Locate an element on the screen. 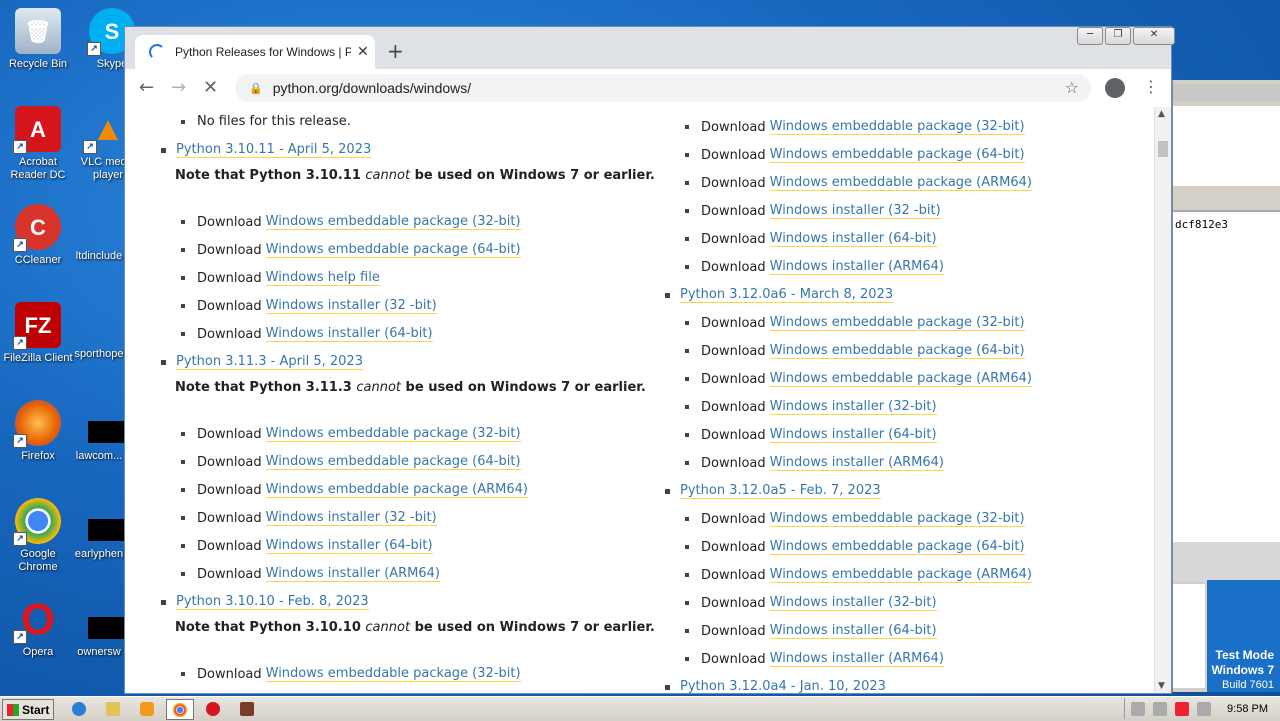  tab-close-icon: ✕ is located at coordinates (363, 52).